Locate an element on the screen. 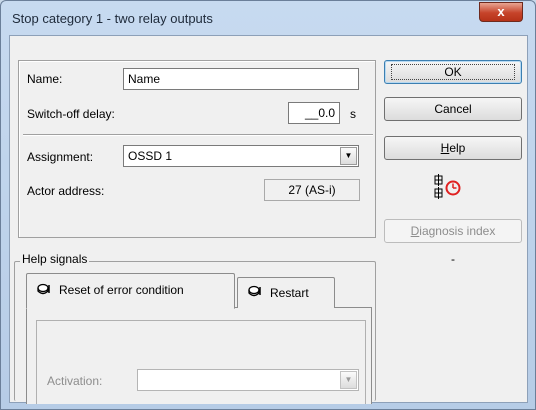  ok-button: OK is located at coordinates (453, 72).